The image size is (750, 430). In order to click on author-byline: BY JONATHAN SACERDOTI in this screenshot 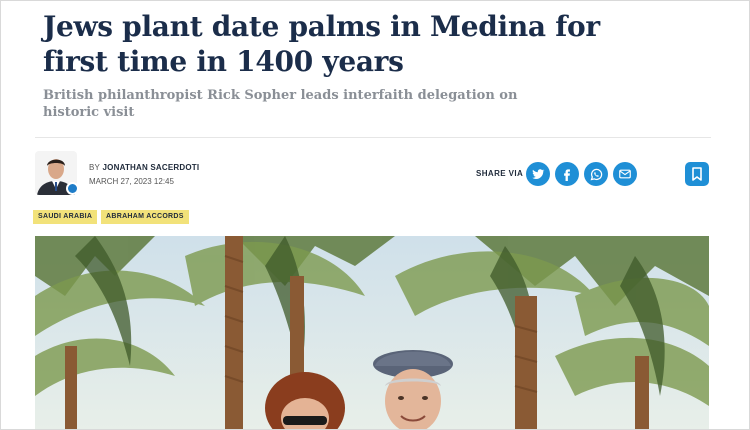, I will do `click(144, 167)`.